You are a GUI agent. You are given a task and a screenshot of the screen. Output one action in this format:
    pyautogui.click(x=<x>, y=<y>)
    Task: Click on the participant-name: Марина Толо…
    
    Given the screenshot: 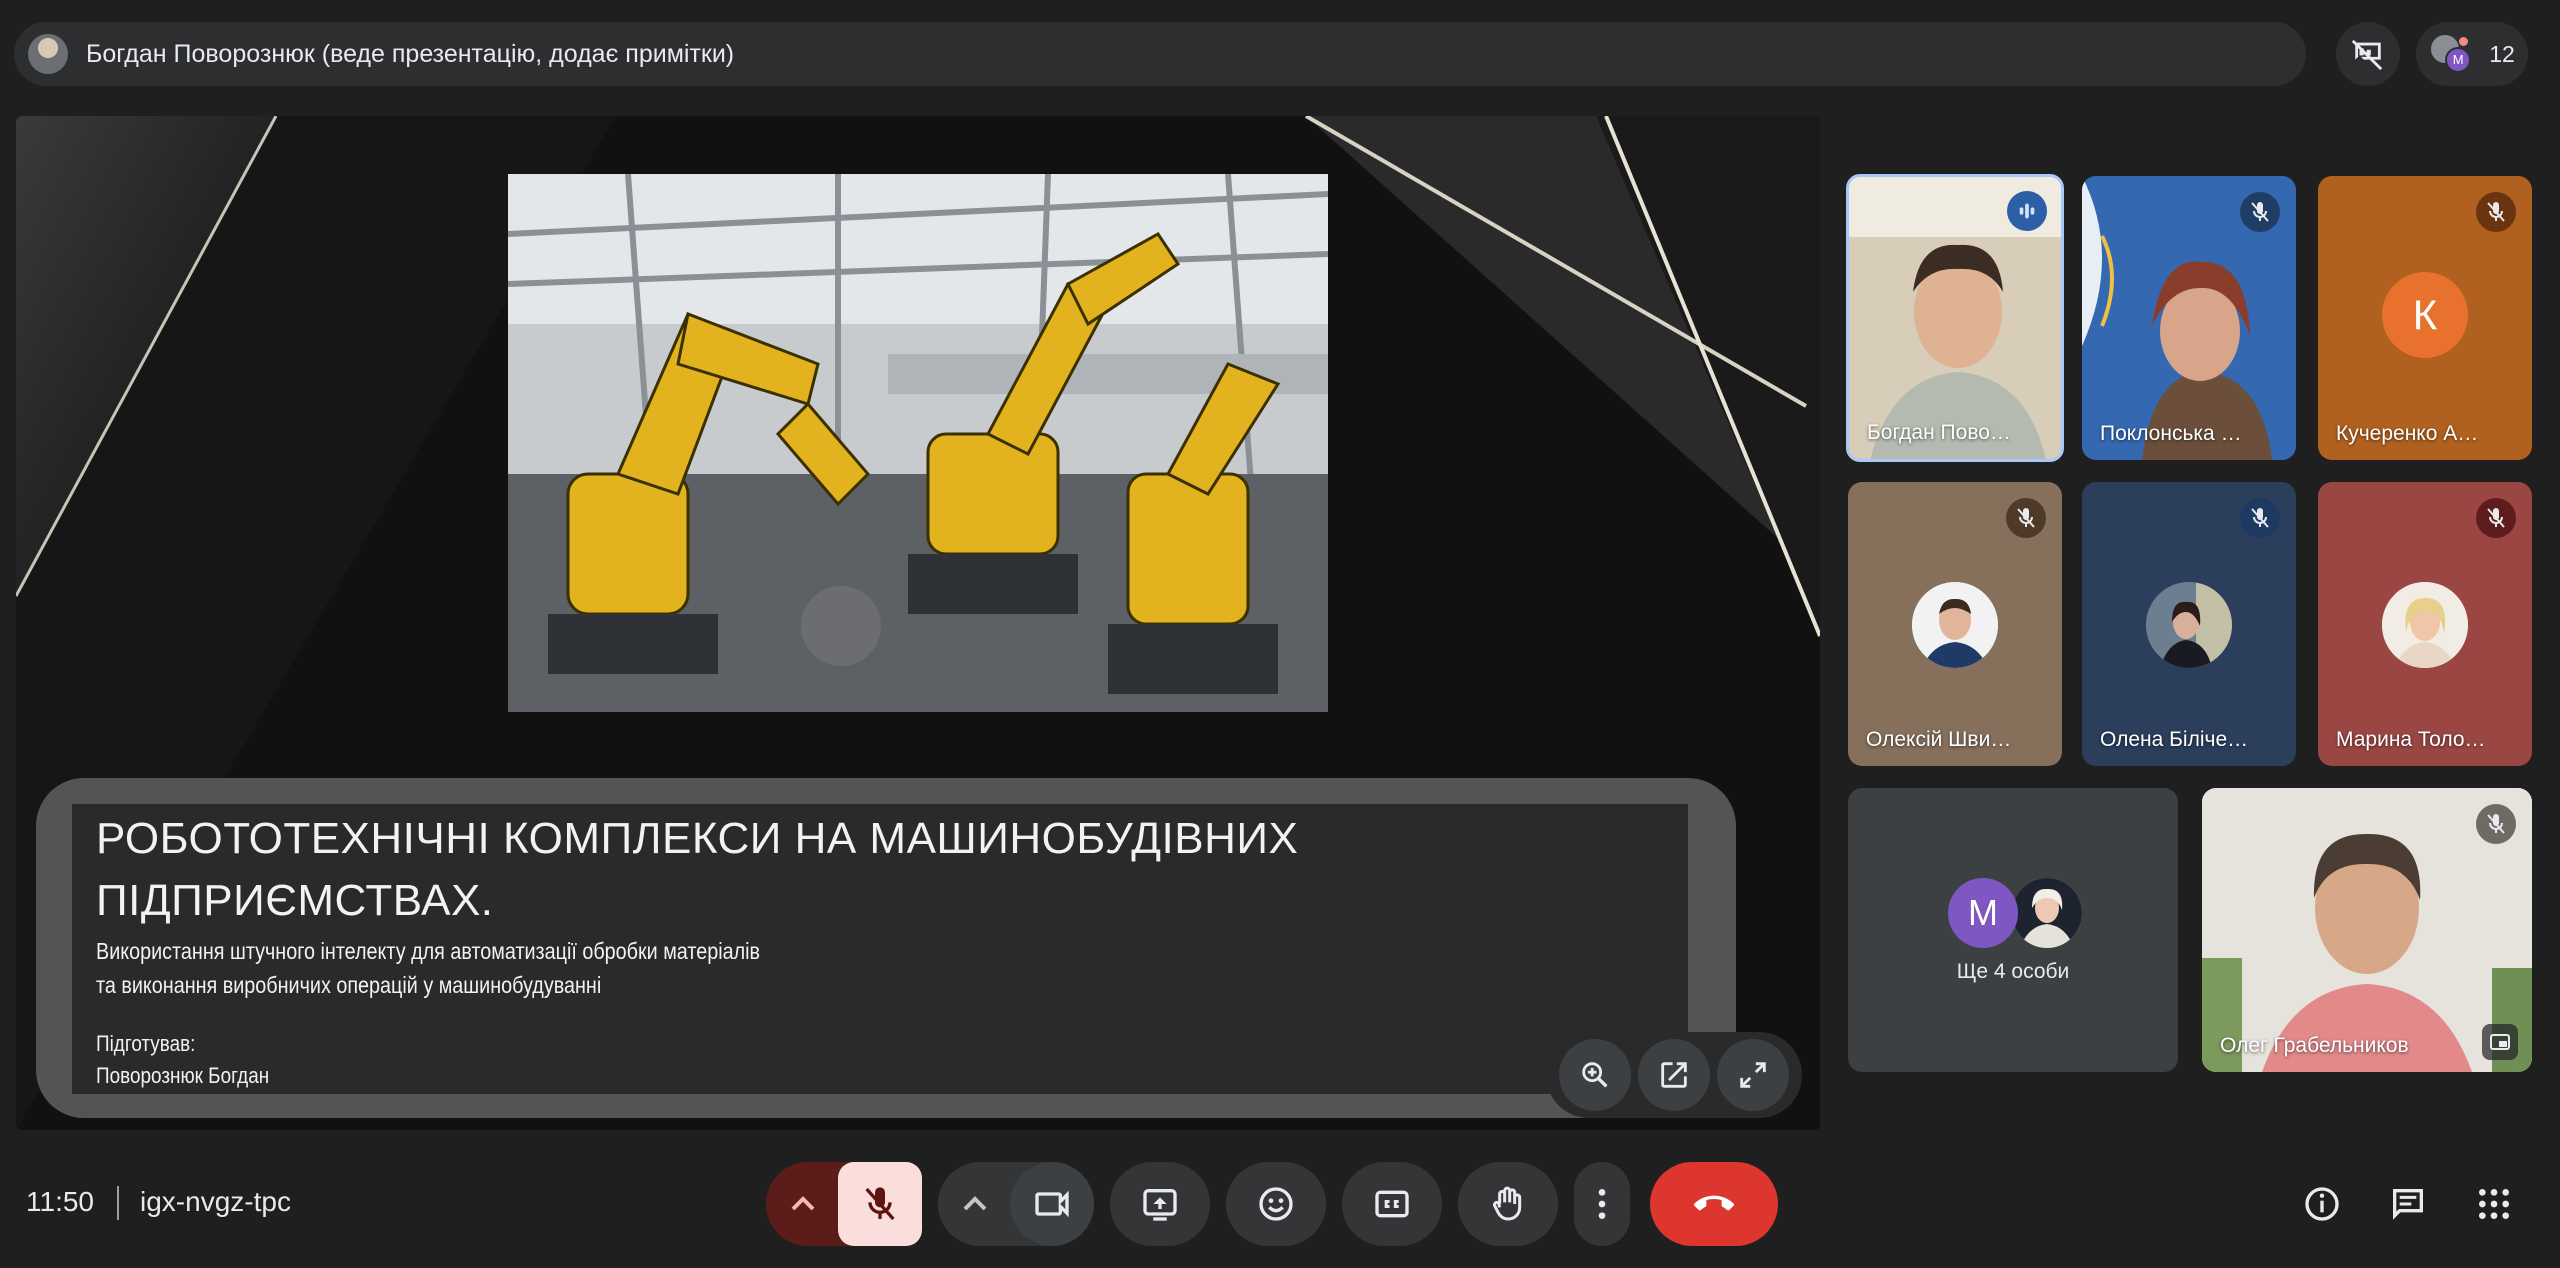 What is the action you would take?
    pyautogui.click(x=2411, y=739)
    